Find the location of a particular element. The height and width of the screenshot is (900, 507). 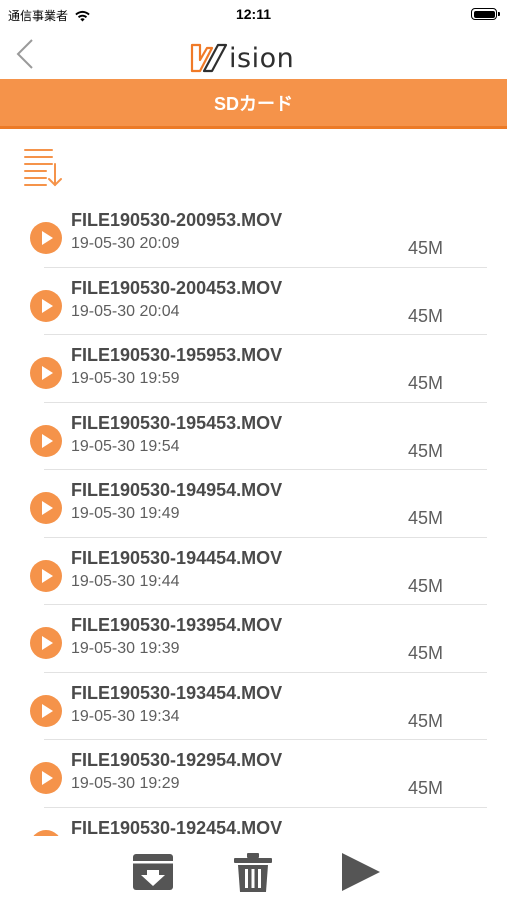

file-name: FILE190530-193954.MOV is located at coordinates (177, 625).